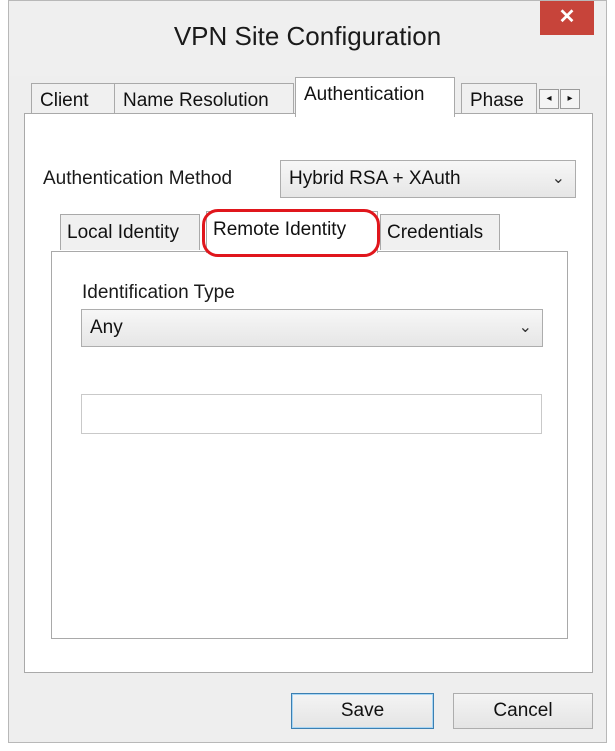  Describe the element at coordinates (549, 99) in the screenshot. I see `tab-scroll-left-icon: ◂` at that location.